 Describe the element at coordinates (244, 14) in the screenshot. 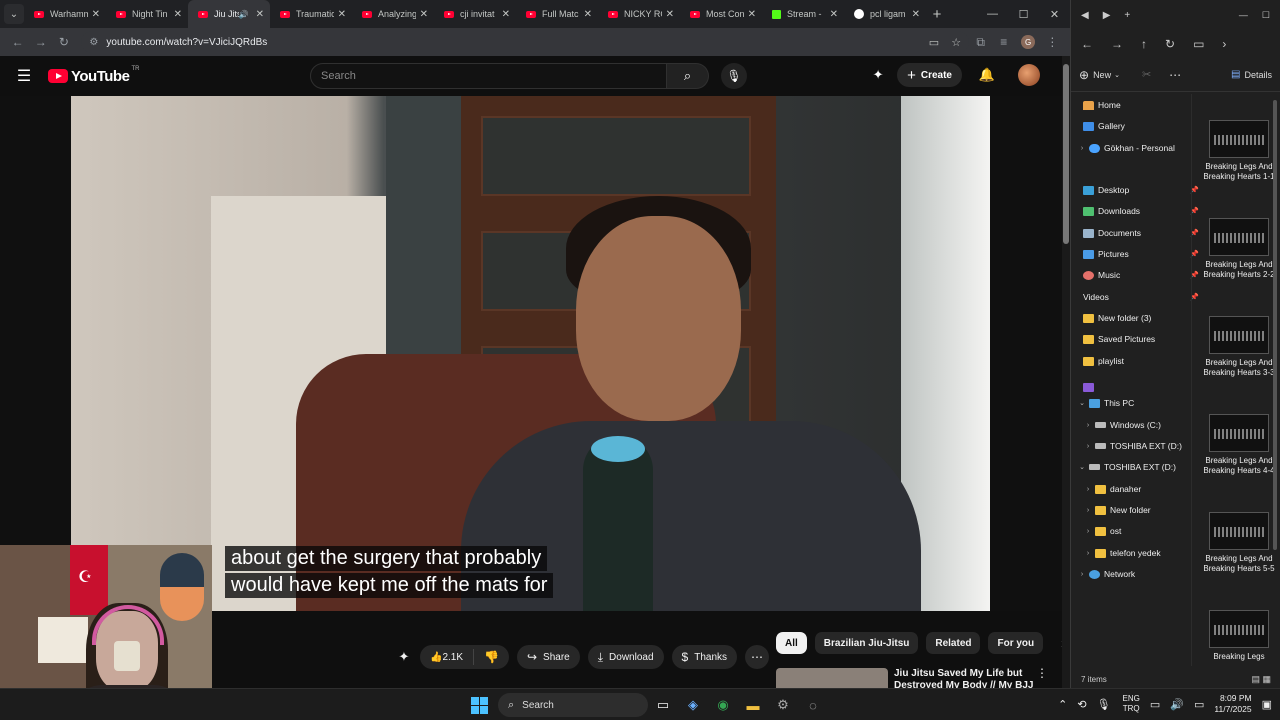

I see `speaker-icon: 🔊` at that location.